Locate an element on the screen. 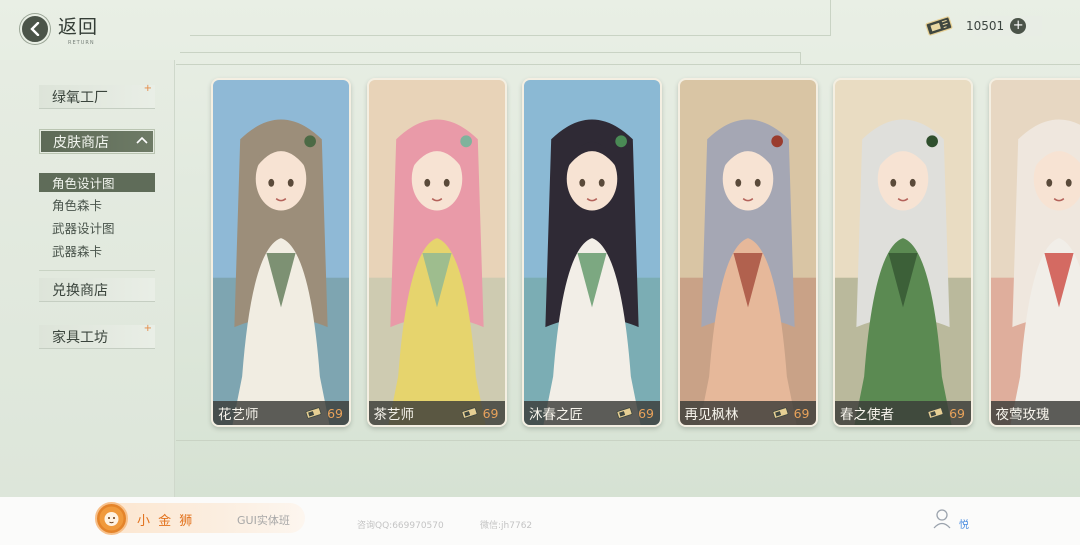 This screenshot has width=1080, height=545. card-label-bar: 沐春之匠 69 is located at coordinates (592, 413).